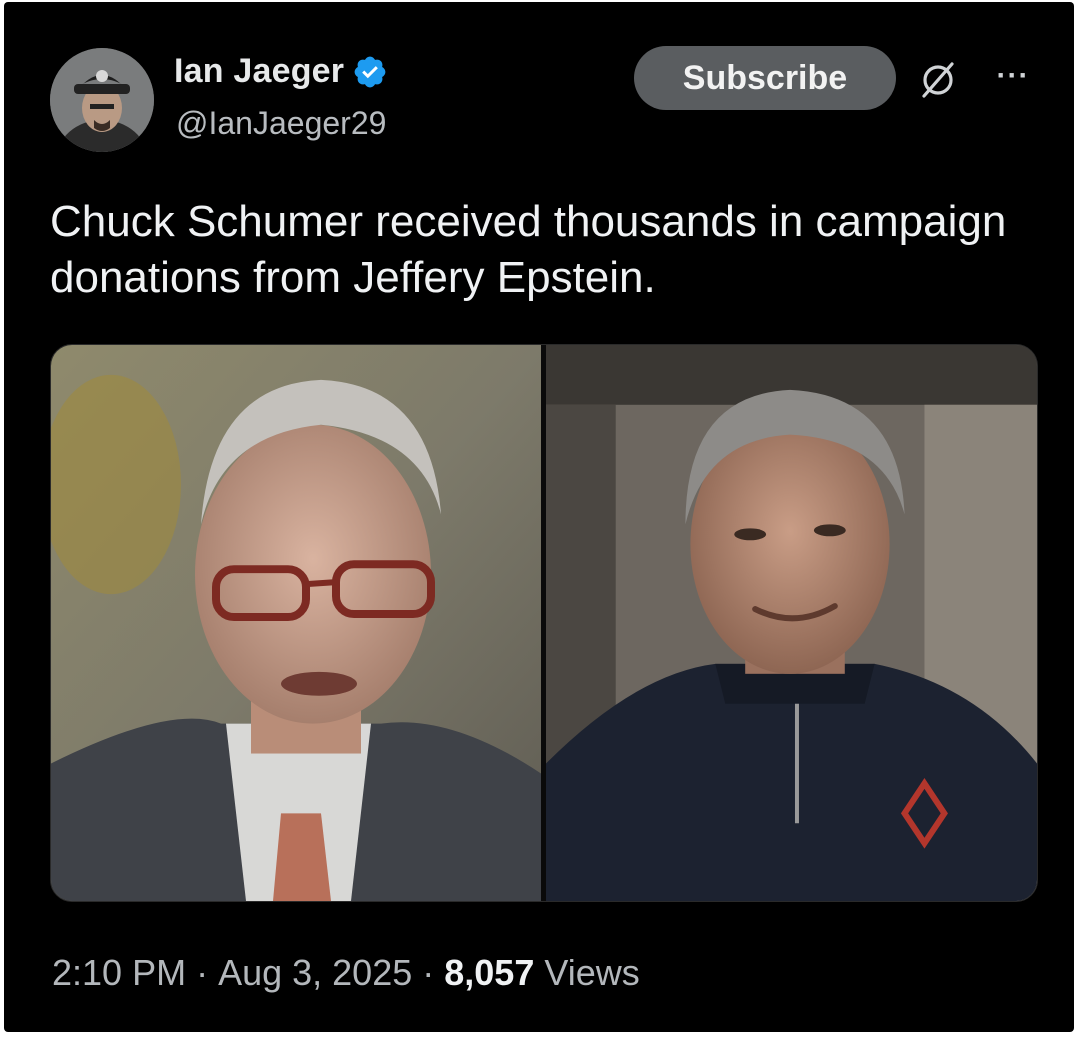 Image resolution: width=1080 pixels, height=1038 pixels. I want to click on tweet-date: Aug 3, 2025, so click(315, 973).